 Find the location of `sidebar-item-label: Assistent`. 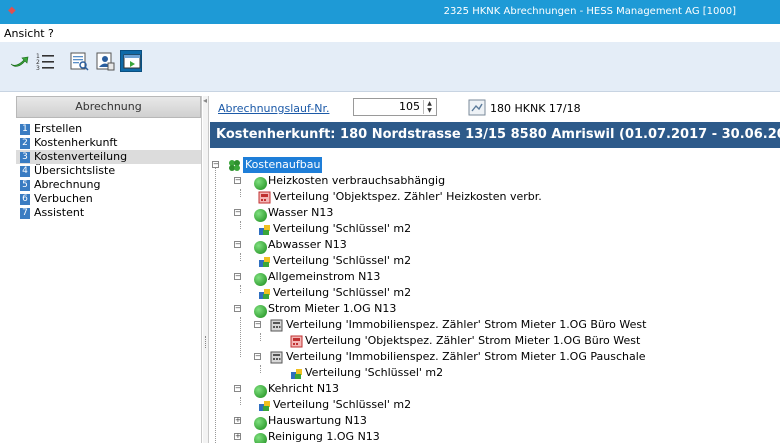

sidebar-item-label: Assistent is located at coordinates (59, 212).